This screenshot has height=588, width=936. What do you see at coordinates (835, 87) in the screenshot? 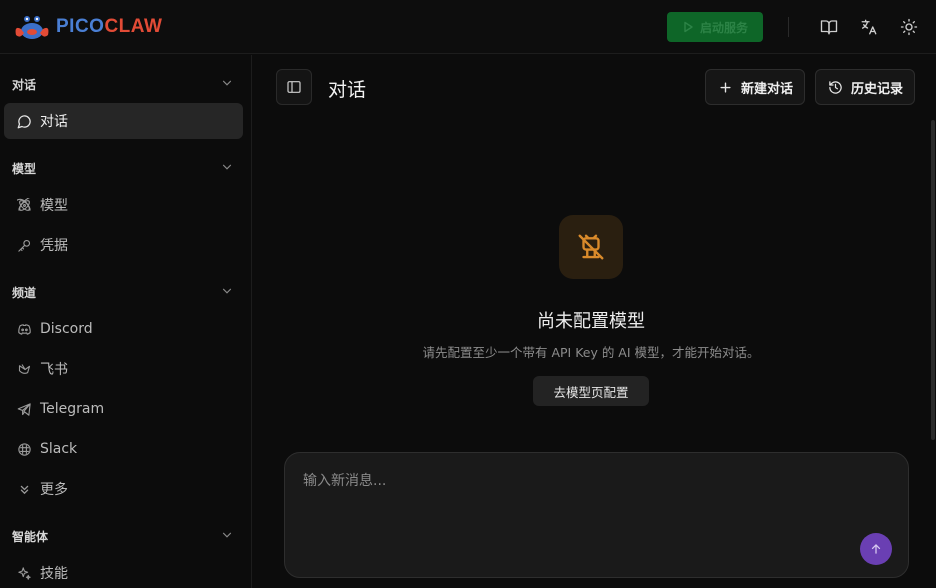
I see `history-icon` at bounding box center [835, 87].